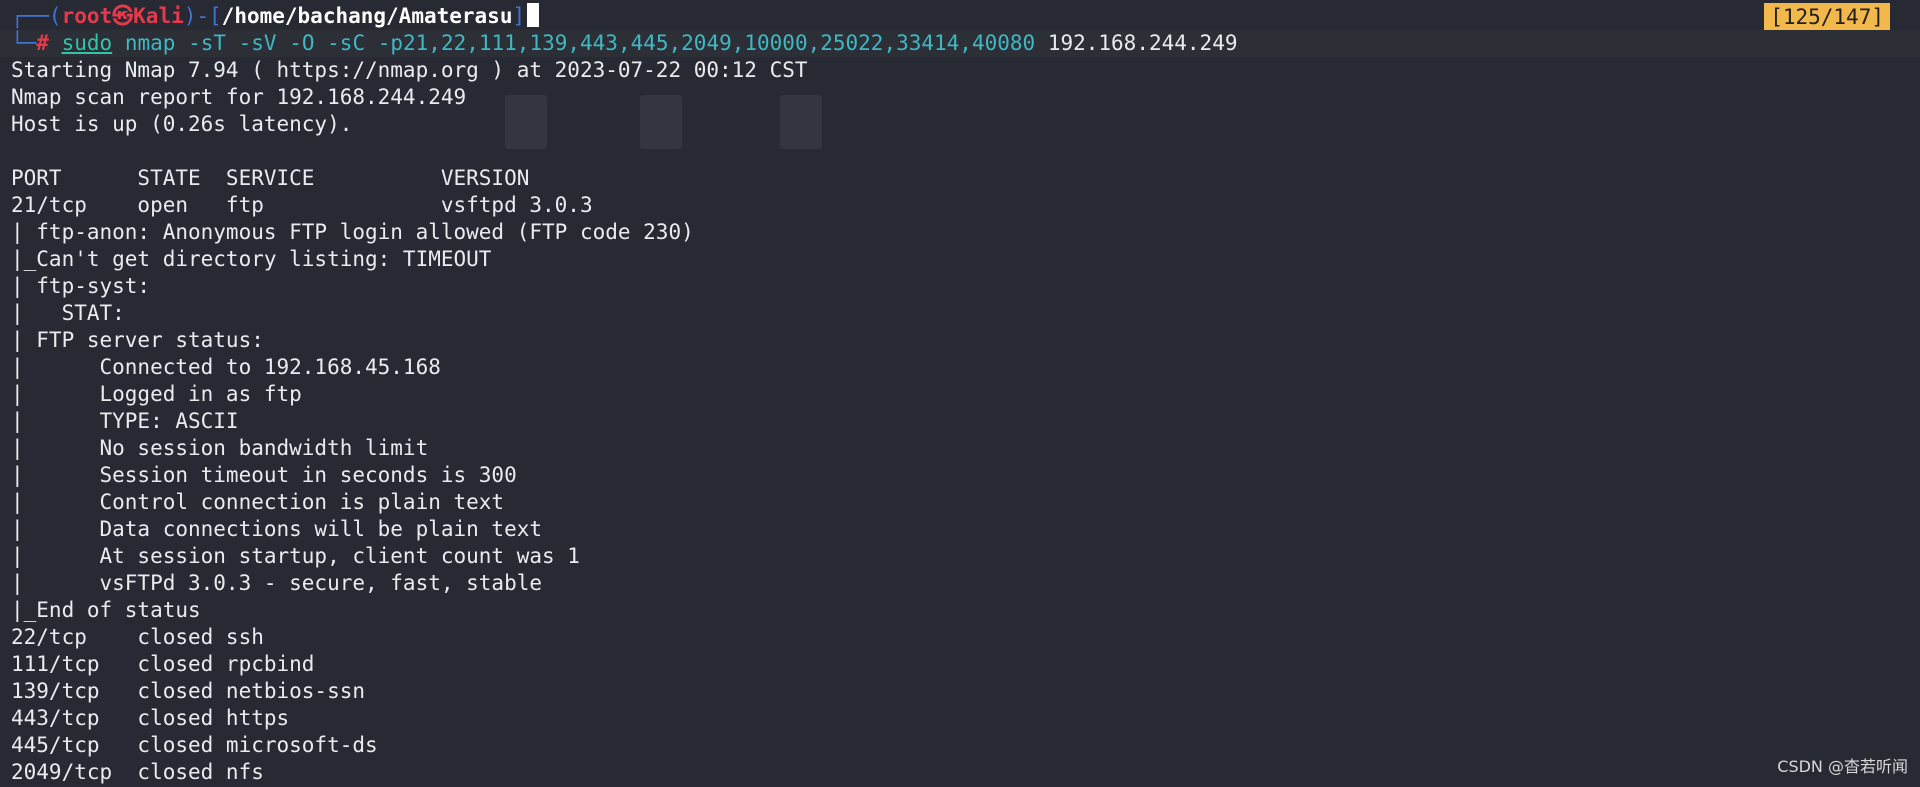 Image resolution: width=1920 pixels, height=787 pixels. What do you see at coordinates (277, 529) in the screenshot?
I see `output-line: | Data connections will be plain text` at bounding box center [277, 529].